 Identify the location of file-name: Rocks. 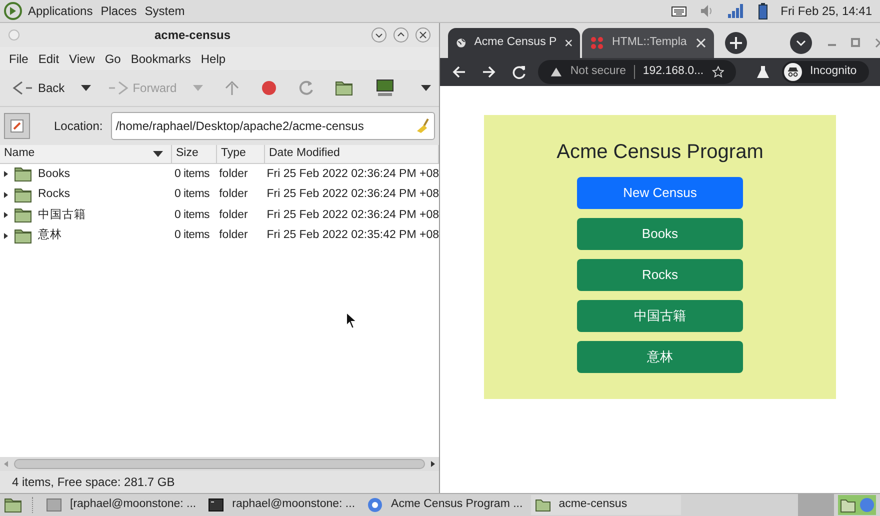
(54, 194).